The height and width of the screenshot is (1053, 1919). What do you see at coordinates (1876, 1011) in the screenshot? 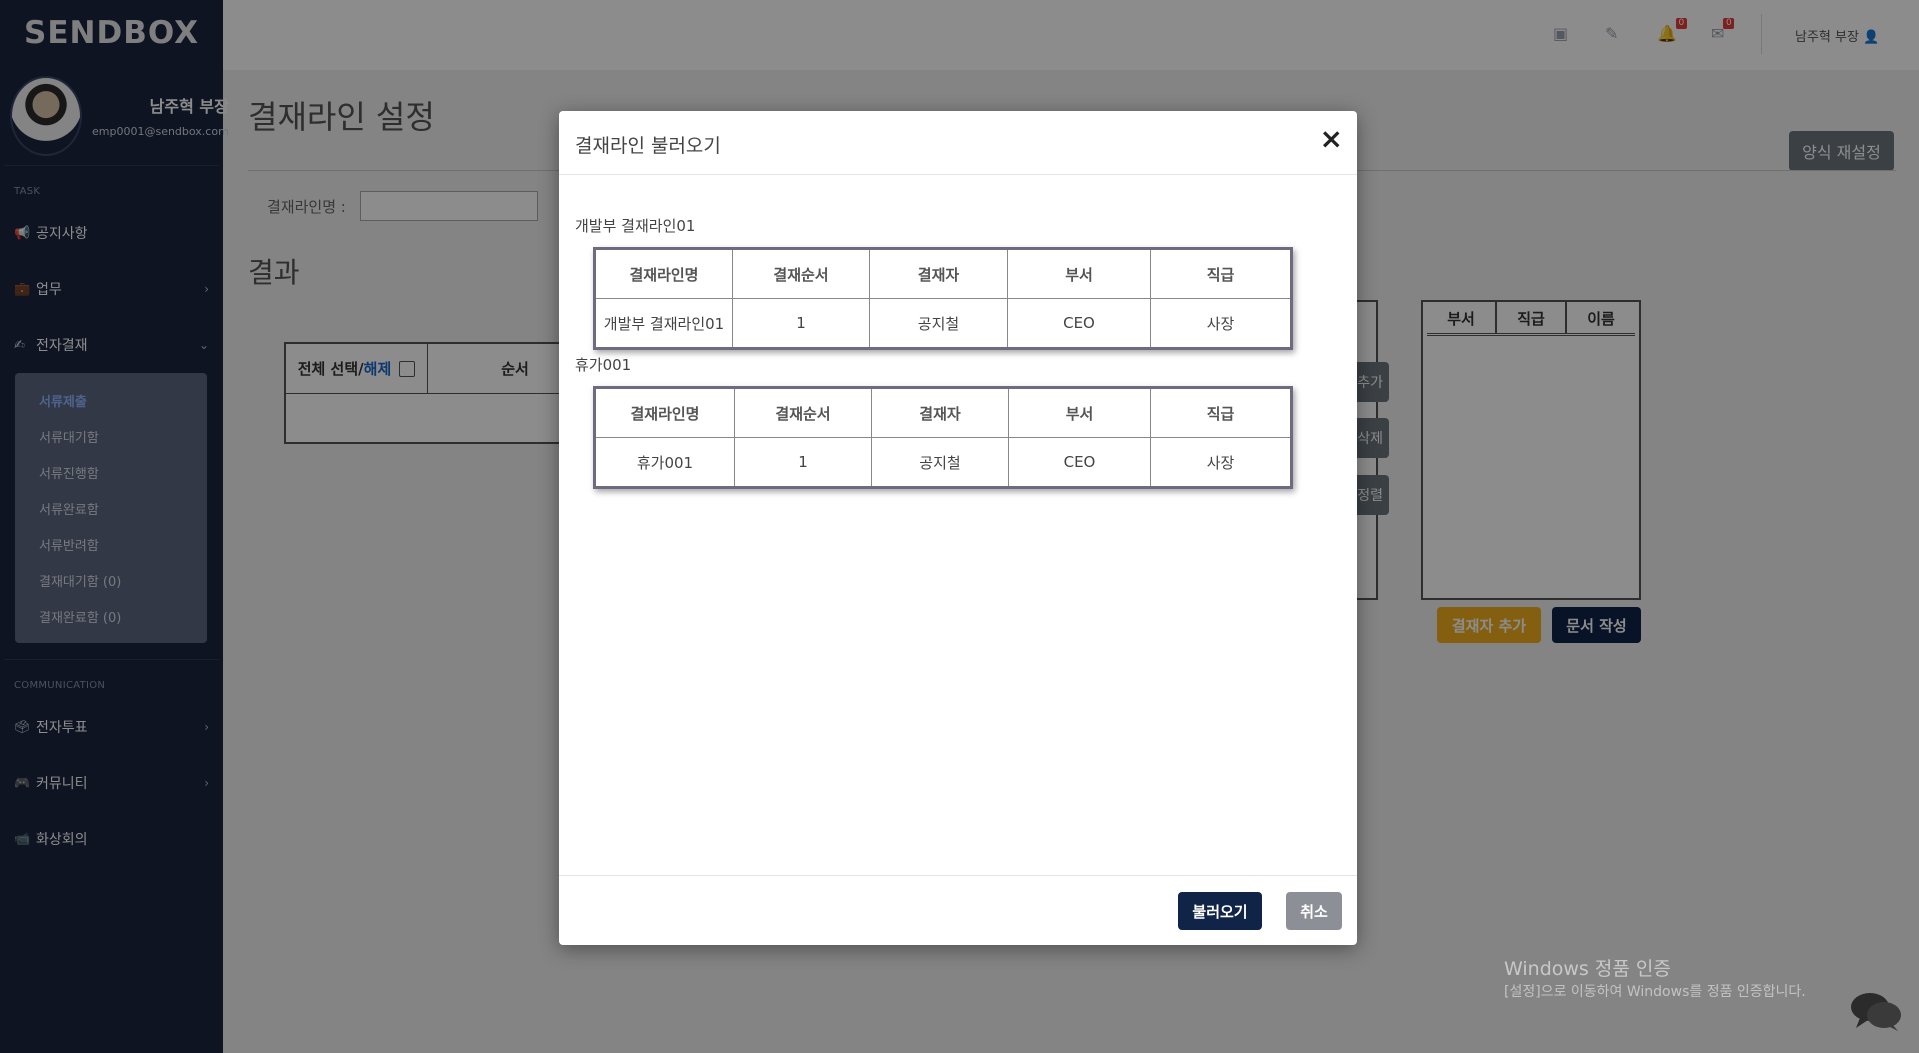
I see `chat-icon` at bounding box center [1876, 1011].